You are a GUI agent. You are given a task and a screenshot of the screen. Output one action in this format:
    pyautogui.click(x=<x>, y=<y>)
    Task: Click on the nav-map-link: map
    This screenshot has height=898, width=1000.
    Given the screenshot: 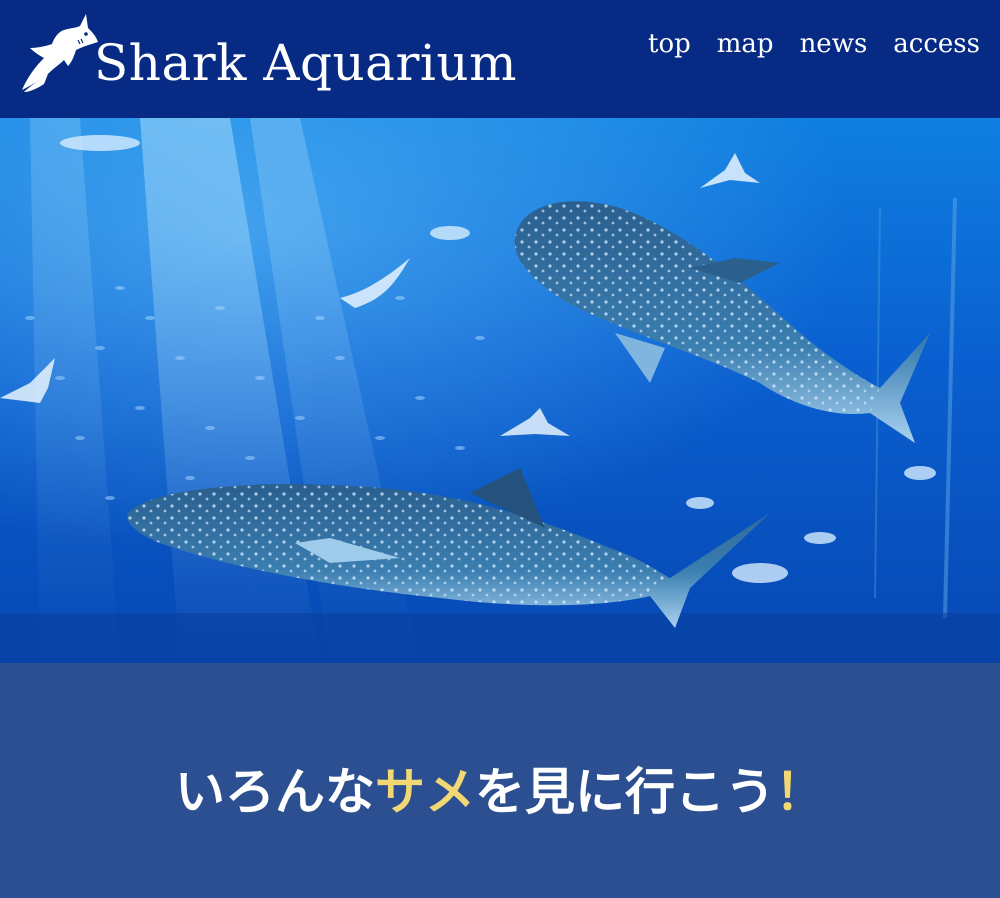 What is the action you would take?
    pyautogui.click(x=745, y=44)
    